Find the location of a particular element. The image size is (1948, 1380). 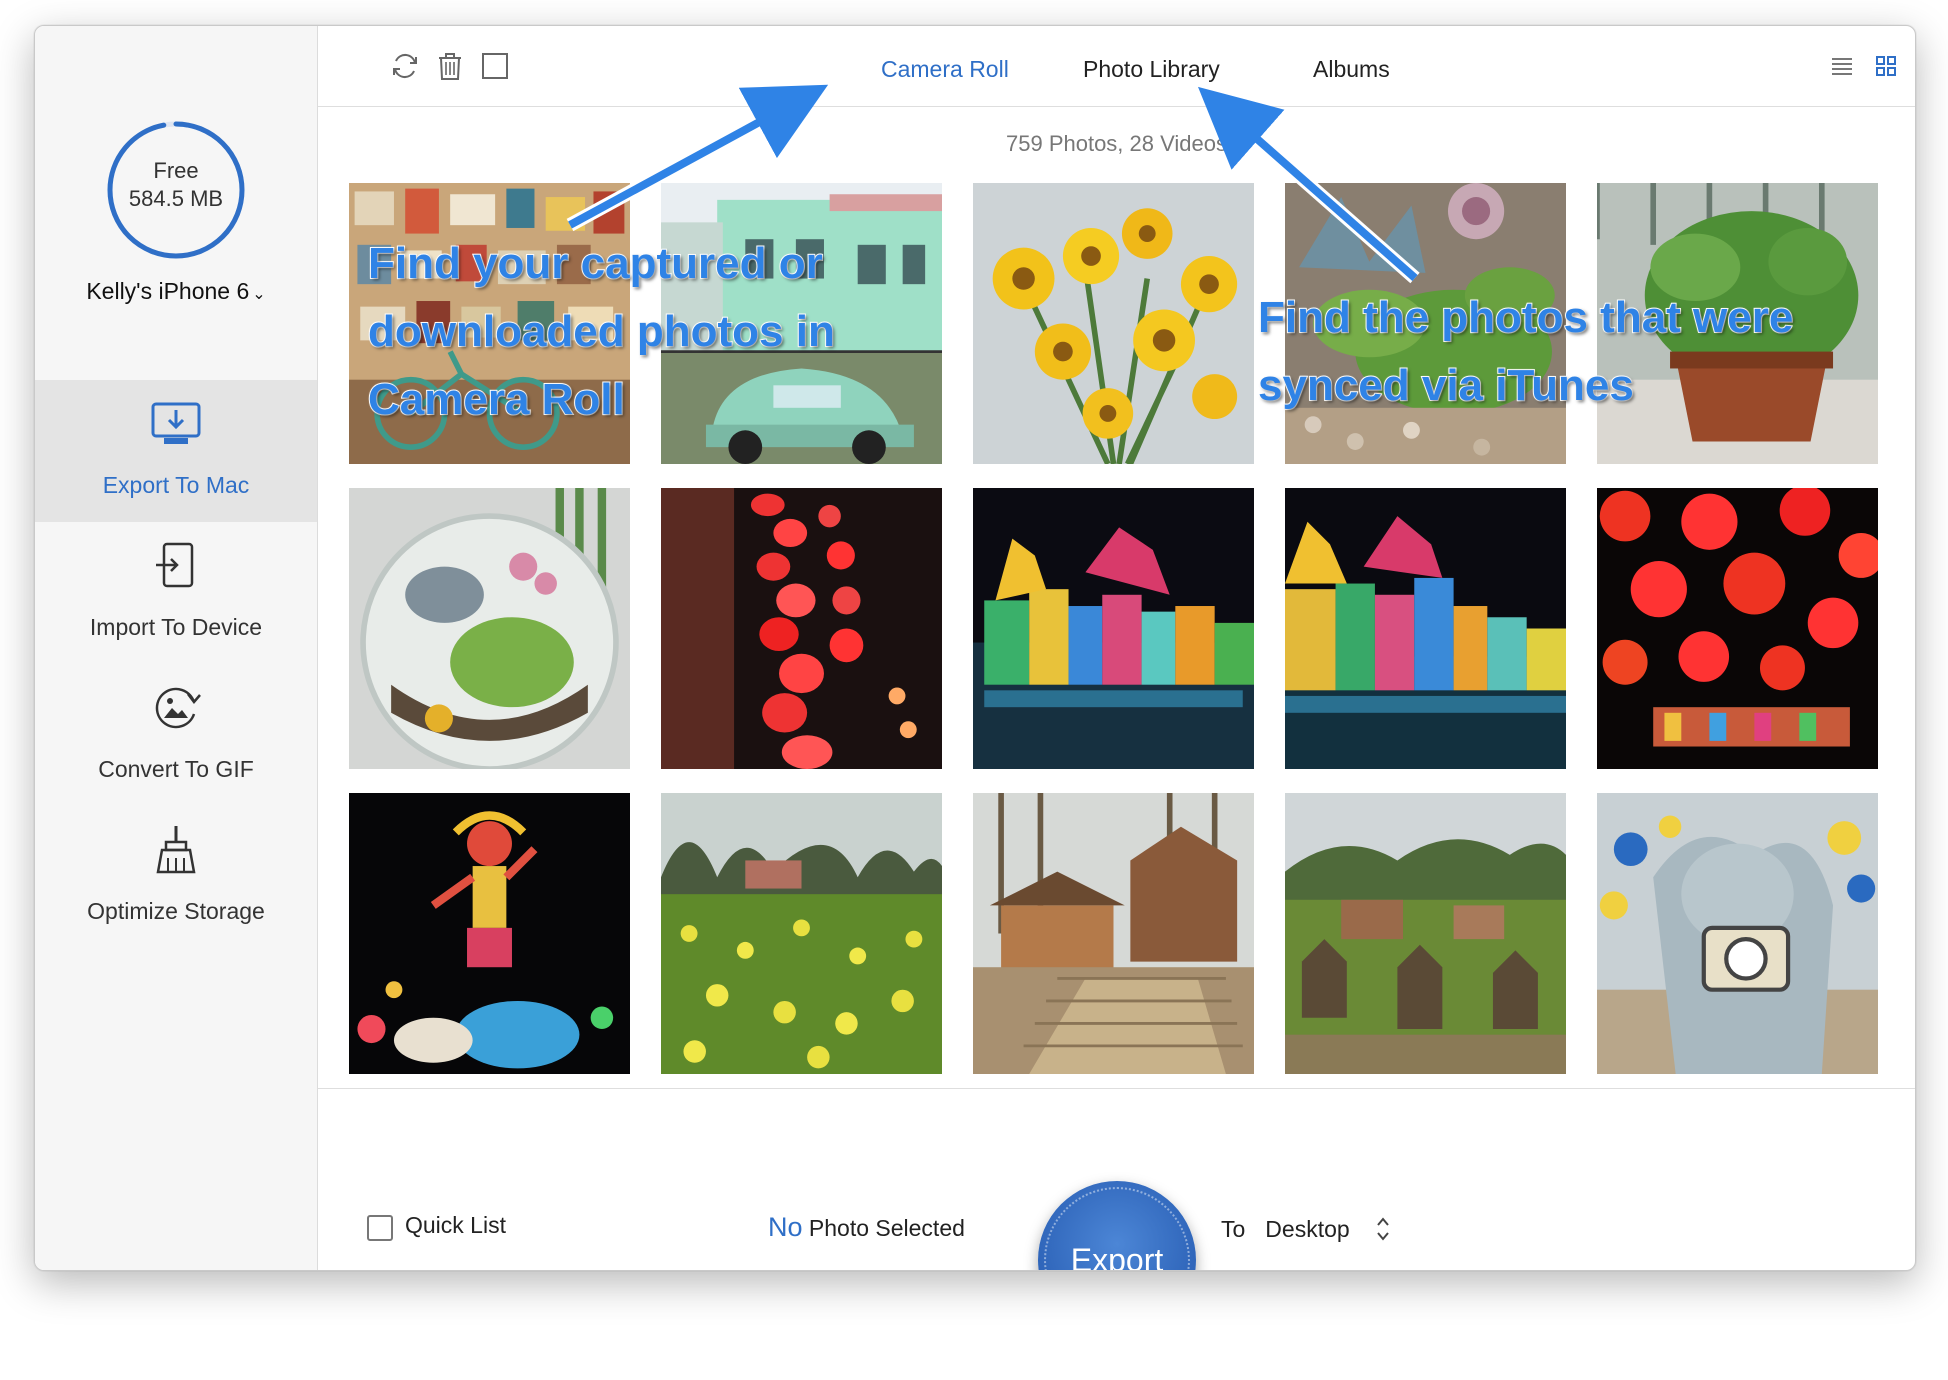

export-label: Export is located at coordinates (1117, 1256).